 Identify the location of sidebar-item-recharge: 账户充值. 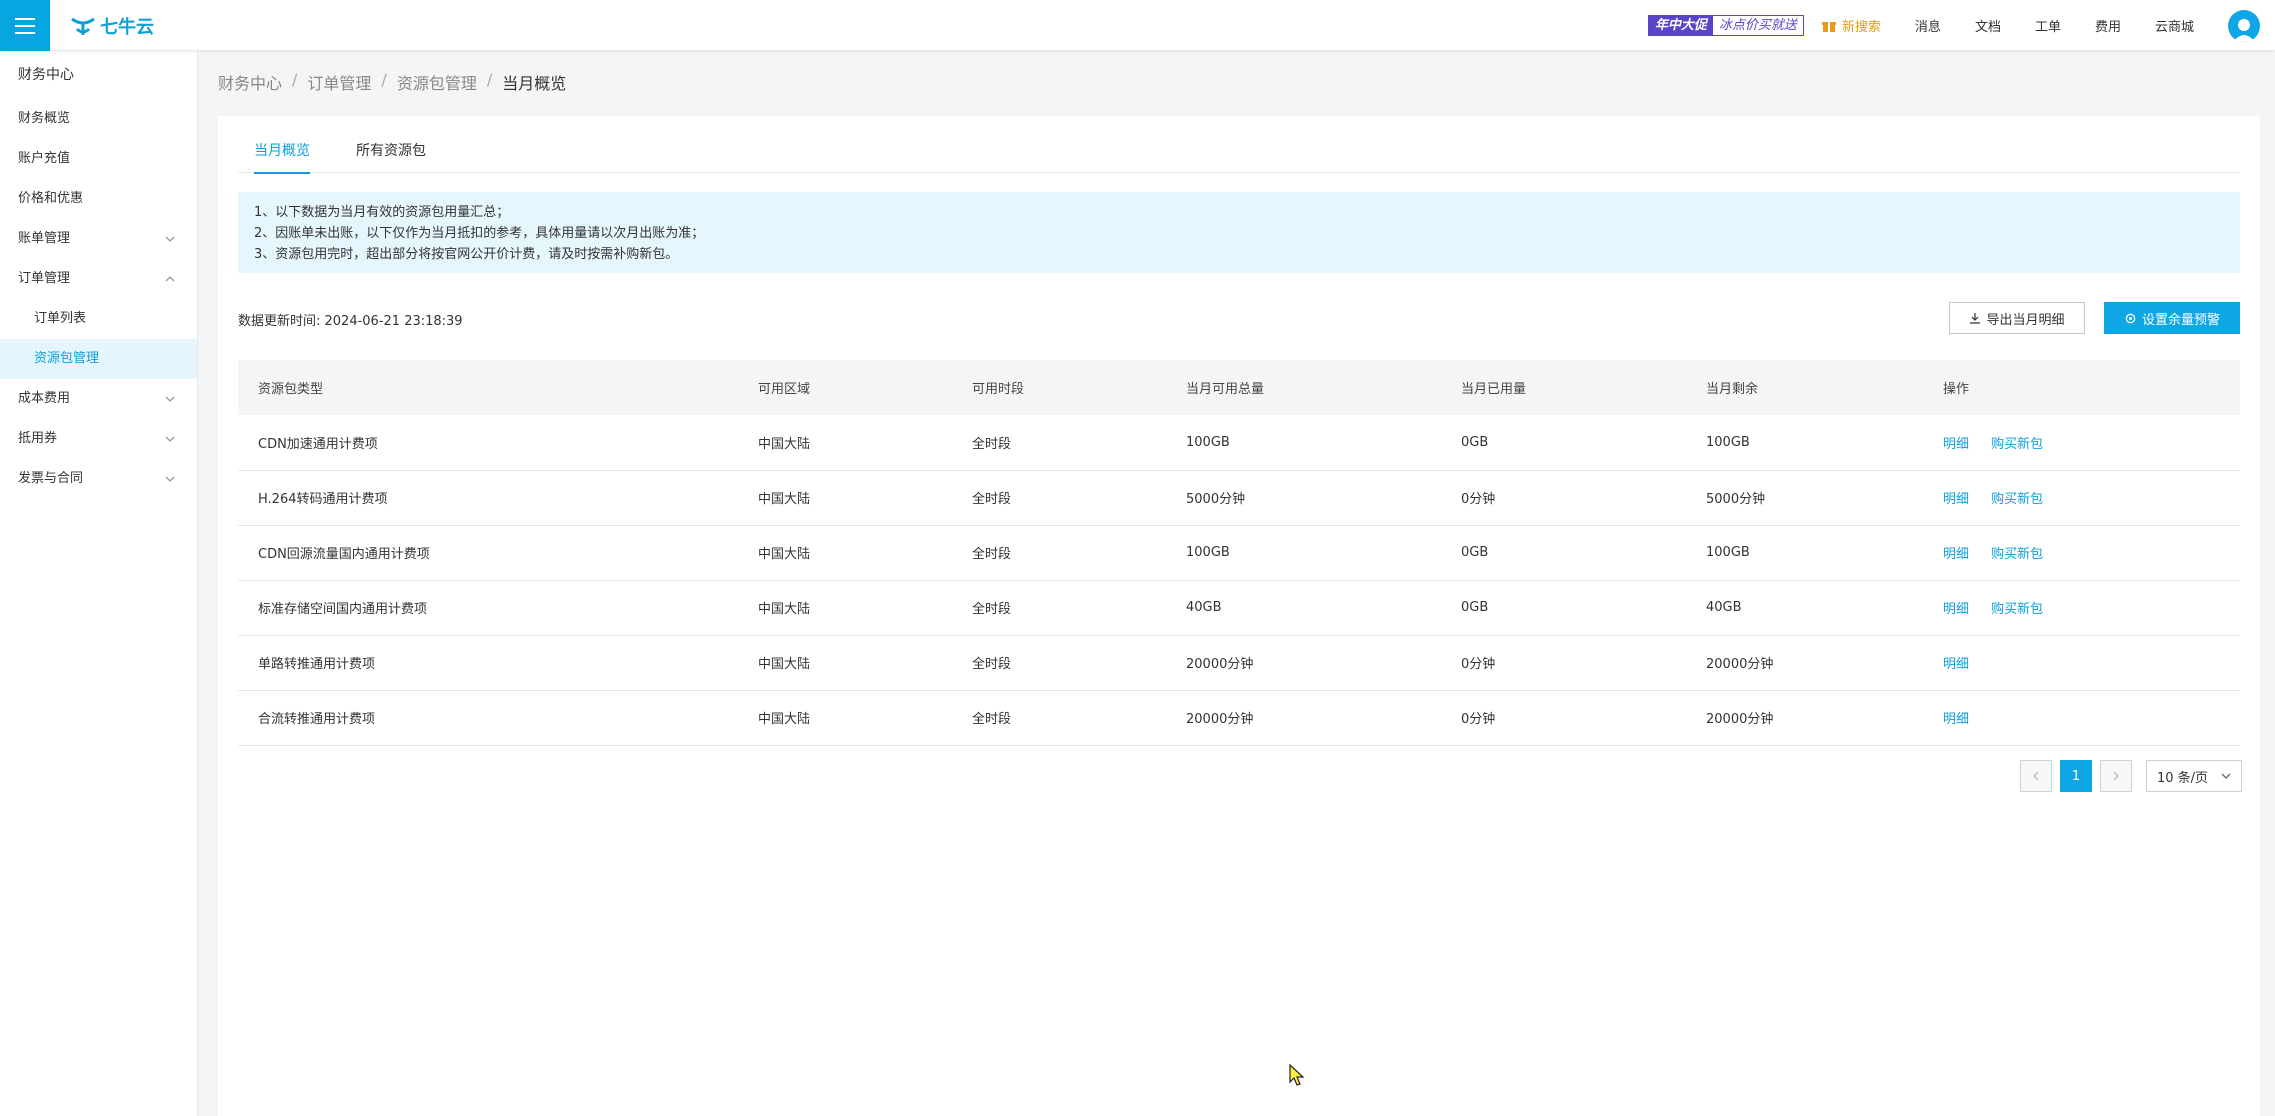
(98, 159).